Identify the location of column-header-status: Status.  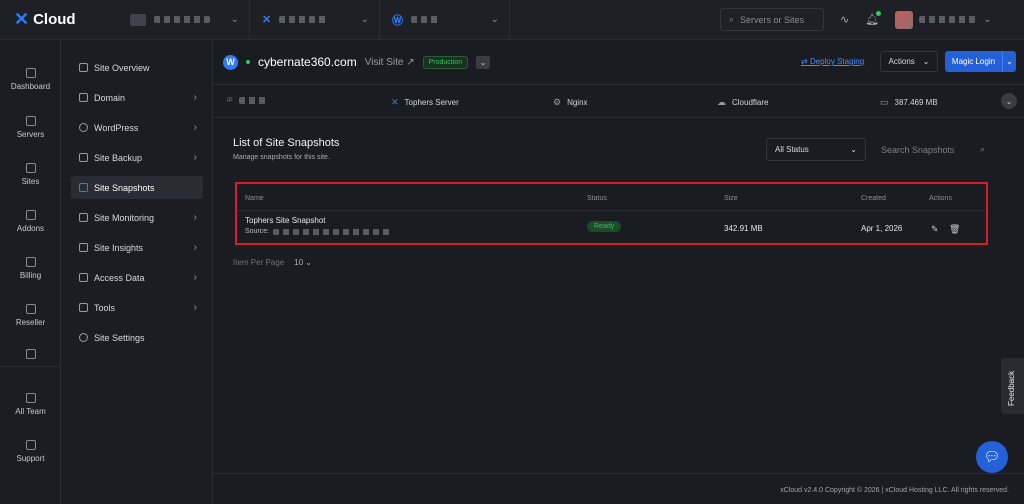
(597, 198).